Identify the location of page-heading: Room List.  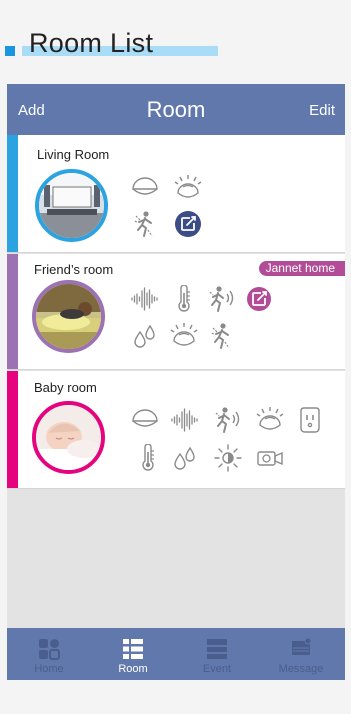
(175, 42).